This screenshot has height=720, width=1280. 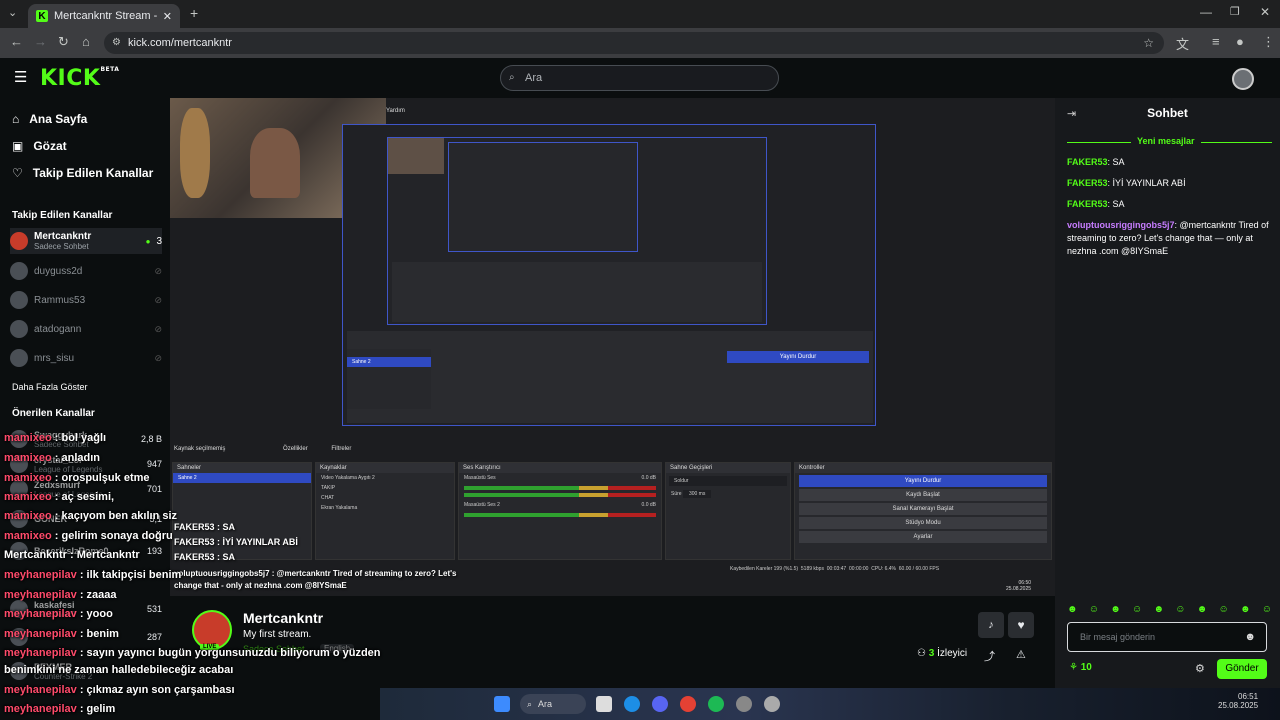 I want to click on obs-filters-button: Filtreler, so click(x=341, y=449).